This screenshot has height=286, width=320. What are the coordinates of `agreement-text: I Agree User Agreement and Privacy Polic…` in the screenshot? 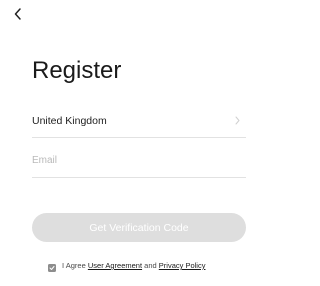 It's located at (133, 265).